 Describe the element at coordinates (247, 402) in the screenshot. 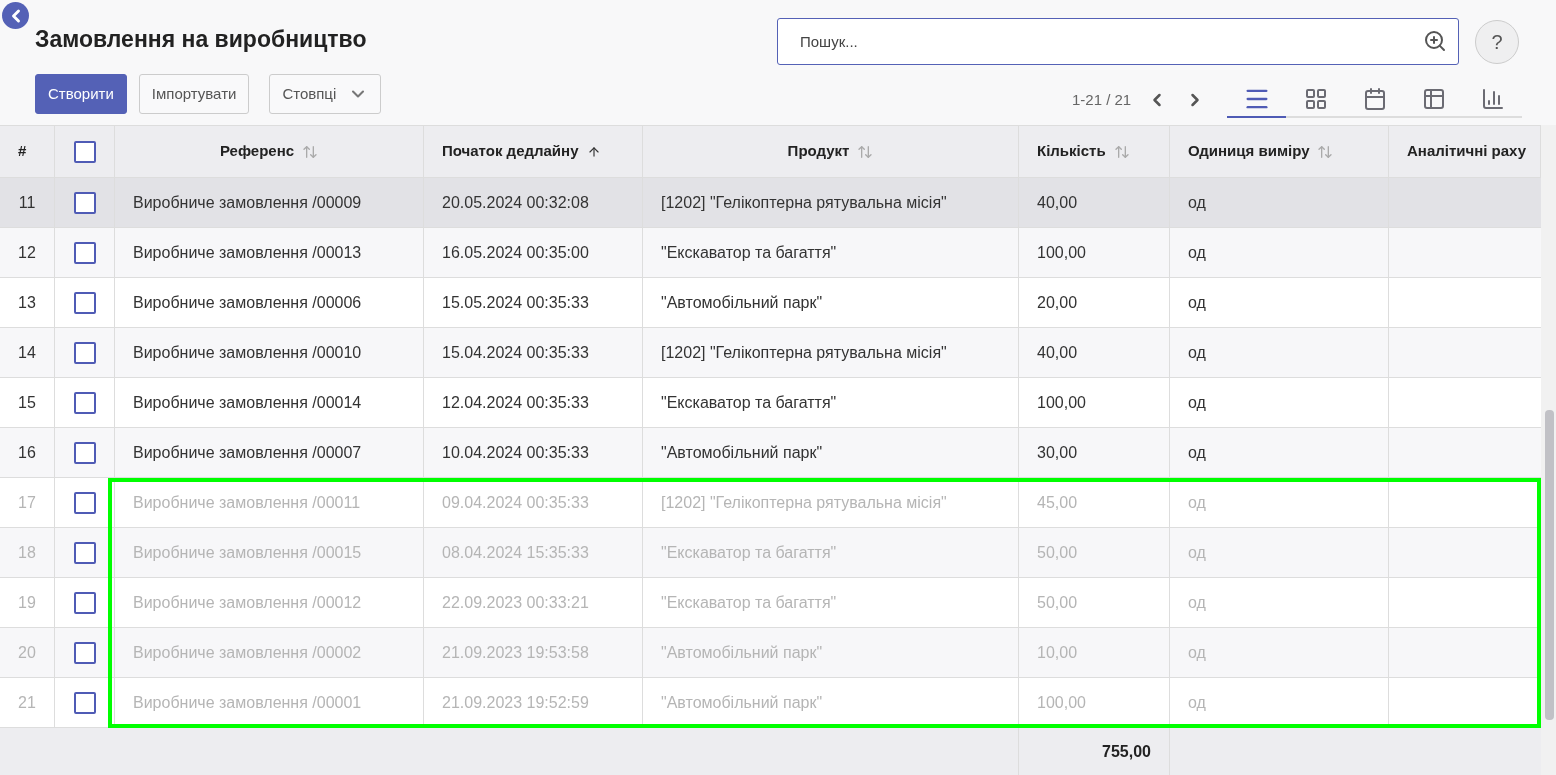

I see `reference-cell-text: Виробниче замовлення /00014` at that location.